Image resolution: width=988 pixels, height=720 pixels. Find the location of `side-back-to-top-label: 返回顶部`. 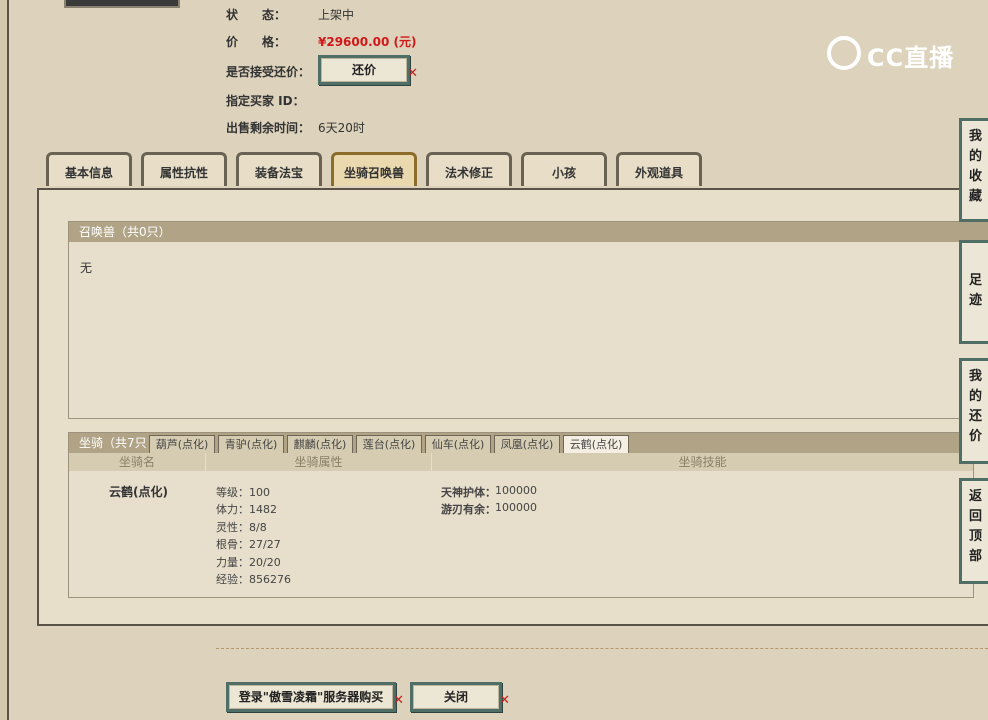

side-back-to-top-label: 返回顶部 is located at coordinates (975, 526).